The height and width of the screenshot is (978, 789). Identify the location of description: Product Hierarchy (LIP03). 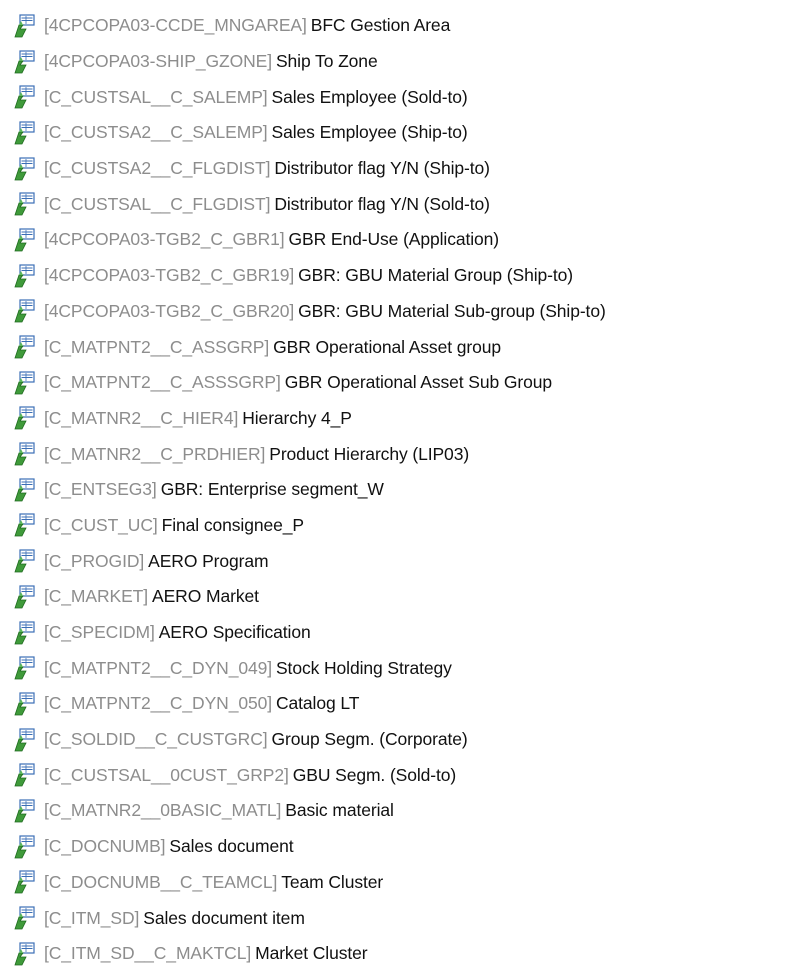
(369, 453).